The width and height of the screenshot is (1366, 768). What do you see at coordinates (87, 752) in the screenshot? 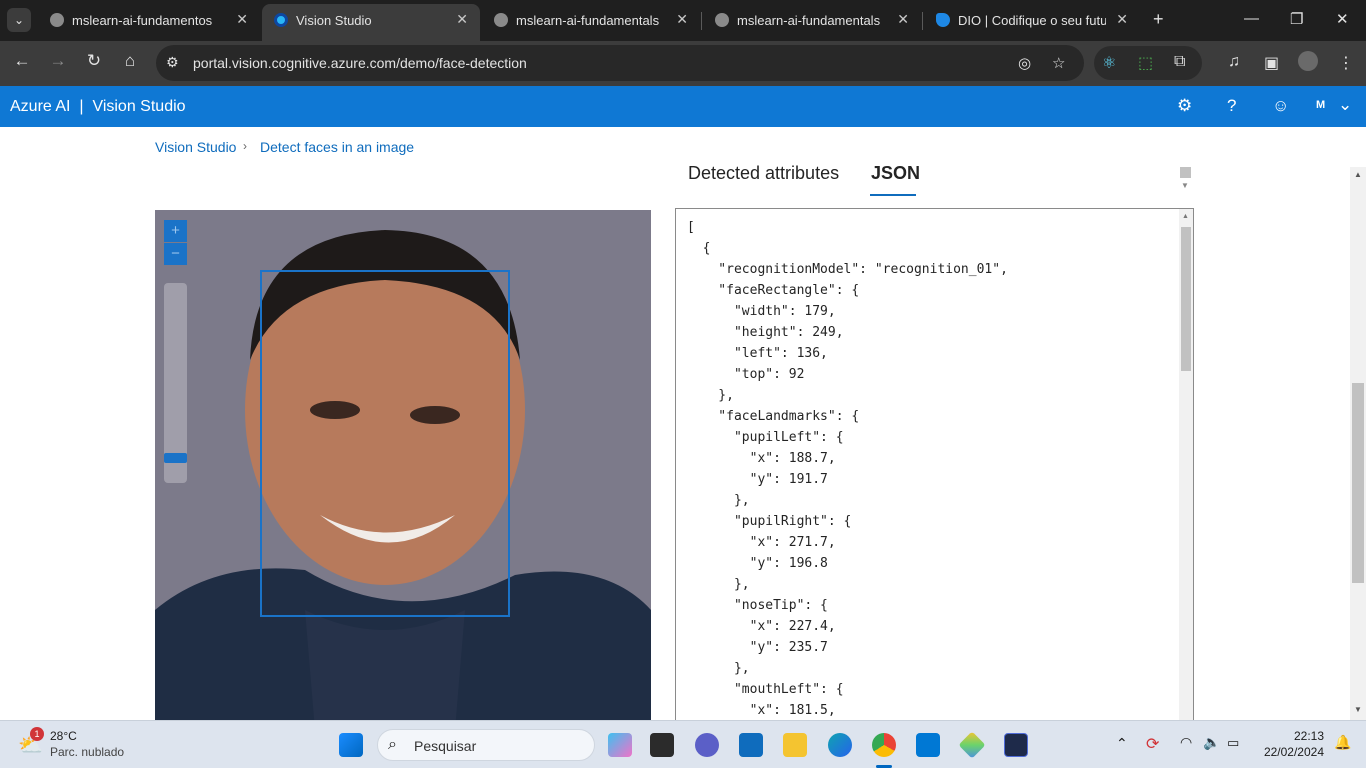
I see `weather-desc: Parc. nublado` at bounding box center [87, 752].